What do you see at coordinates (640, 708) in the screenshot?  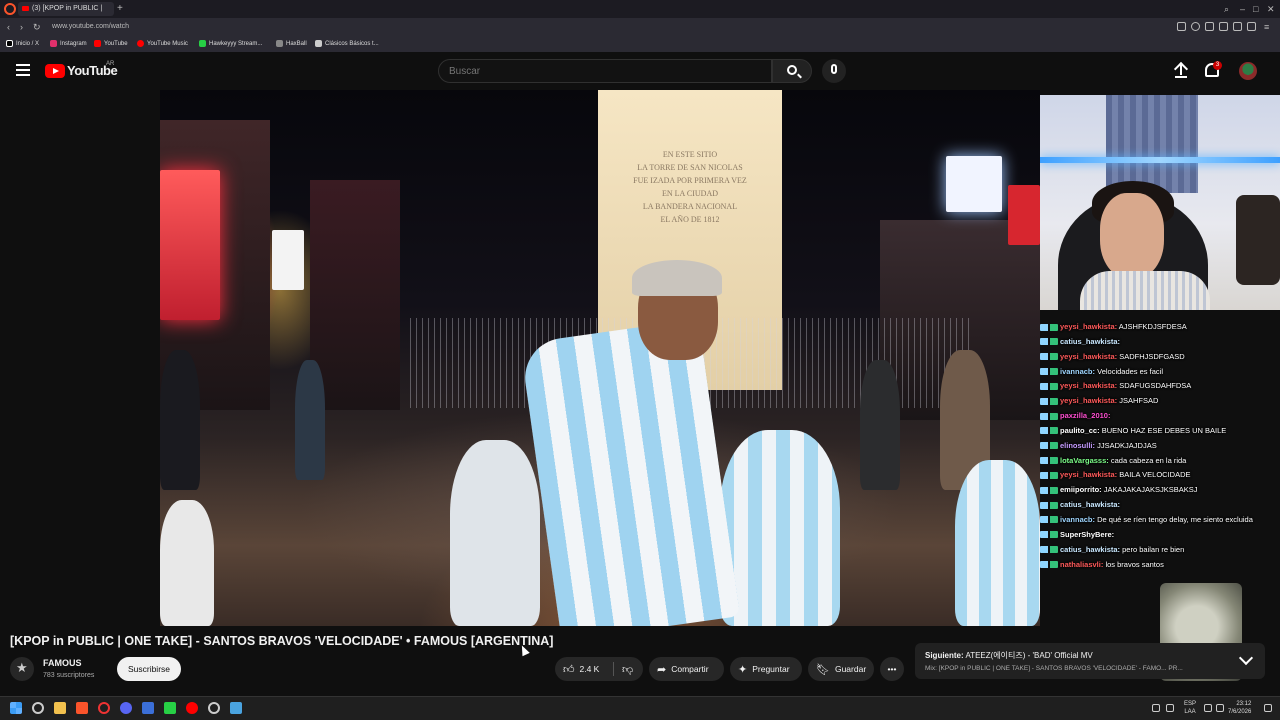 I see `windows-taskbar: ESP LAA 23:12 7/6/2026` at bounding box center [640, 708].